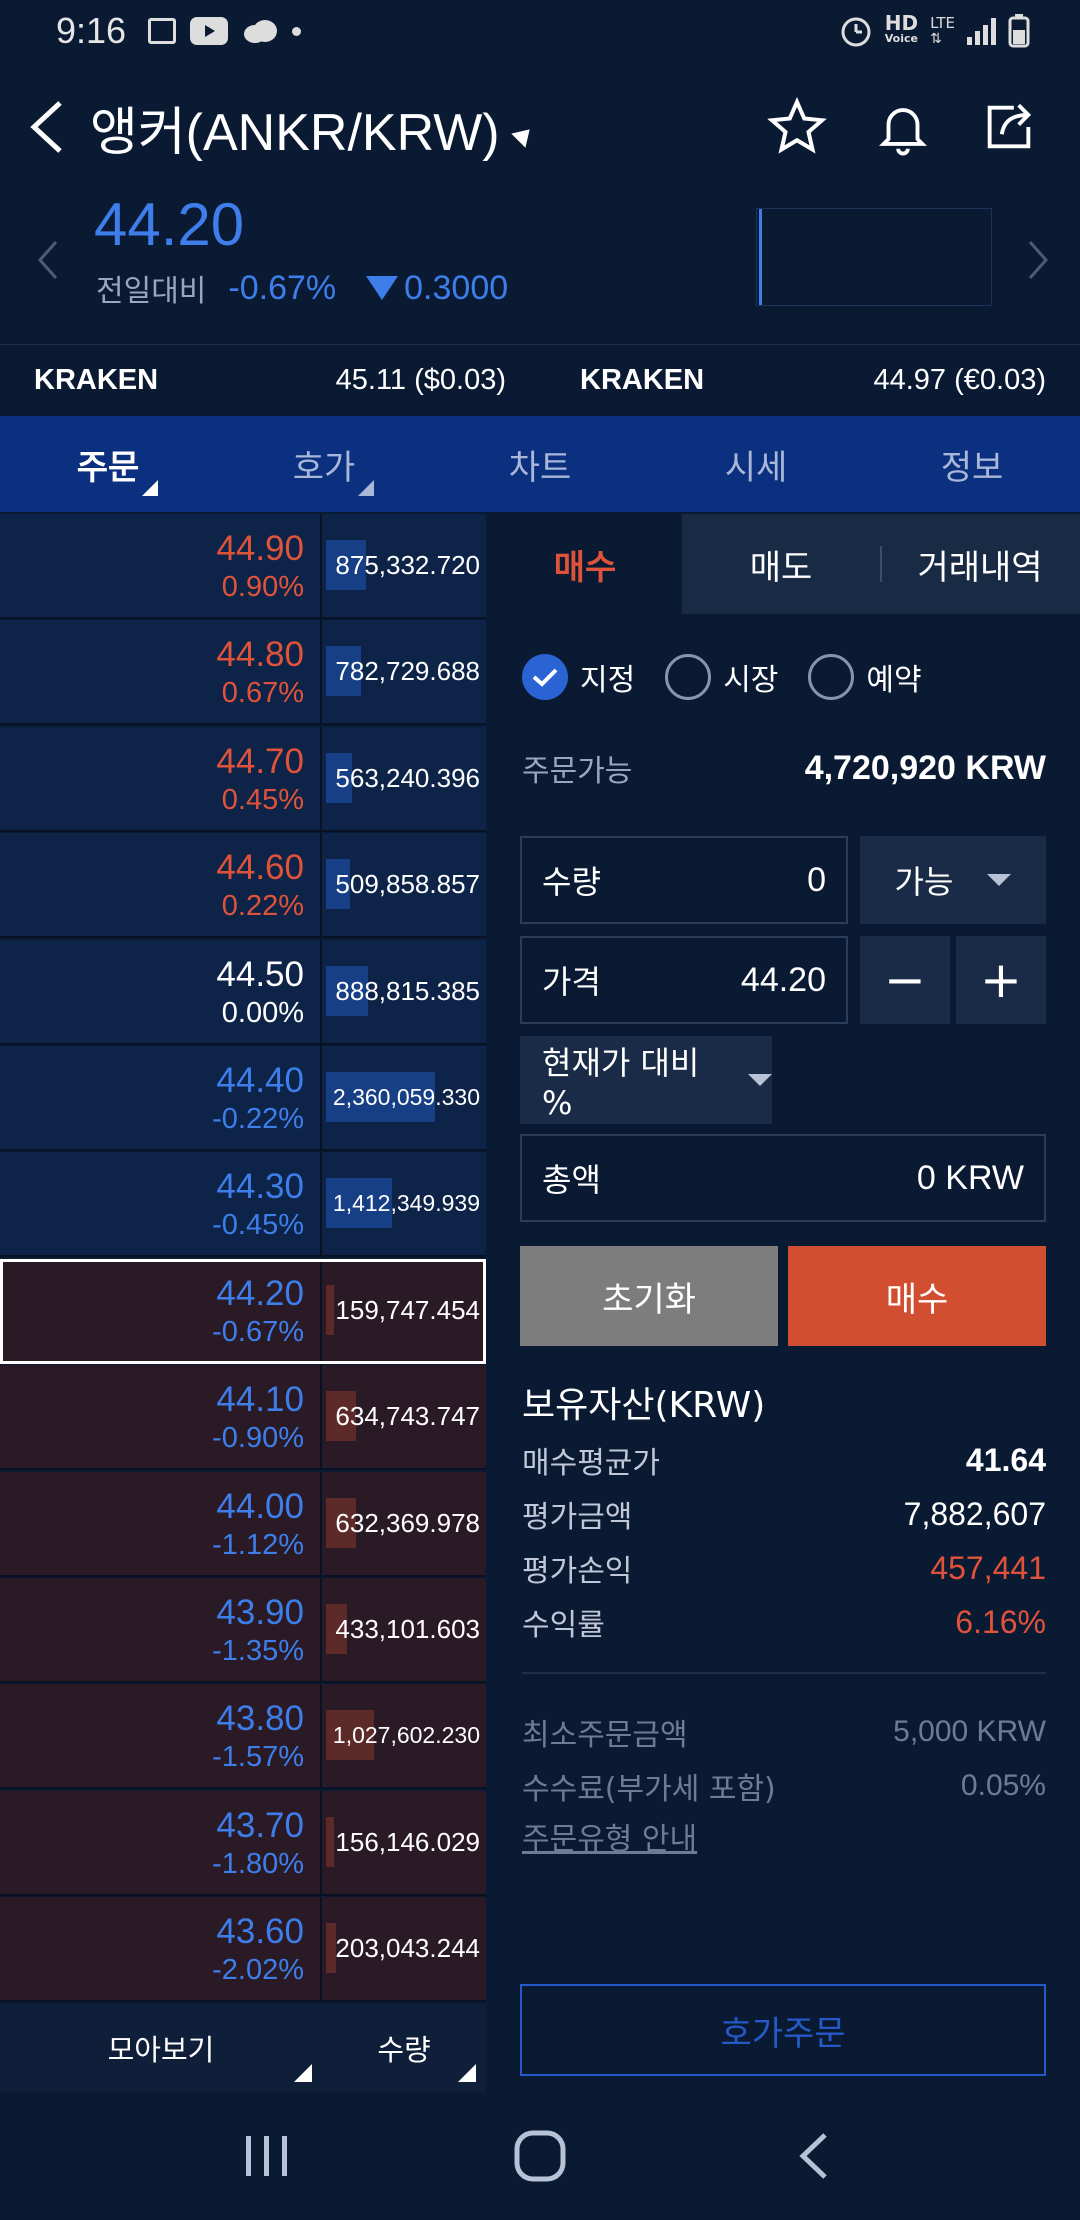  Describe the element at coordinates (721, 677) in the screenshot. I see `radio-market: 시장` at that location.